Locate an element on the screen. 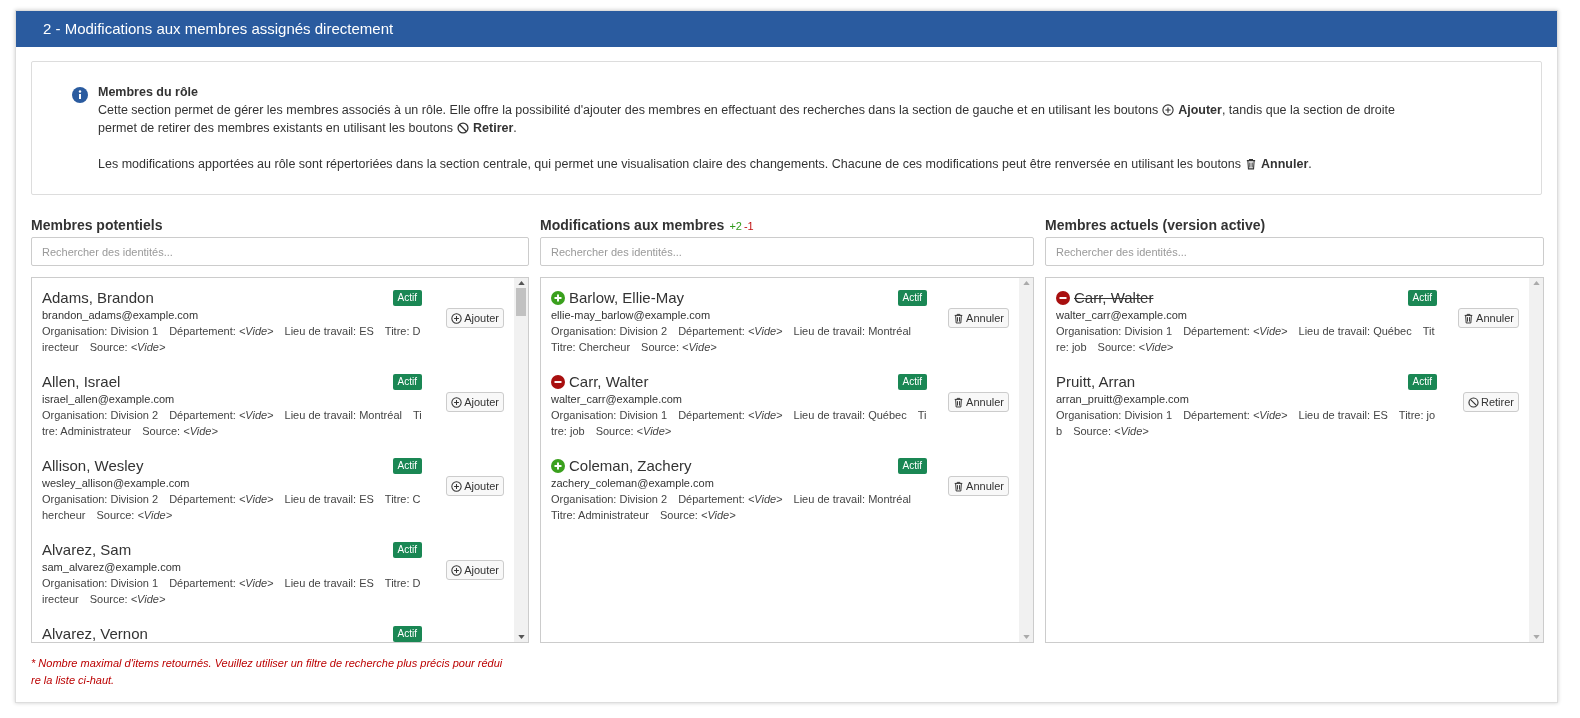 Image resolution: width=1580 pixels, height=718 pixels. removed-count: -1 is located at coordinates (748, 226).